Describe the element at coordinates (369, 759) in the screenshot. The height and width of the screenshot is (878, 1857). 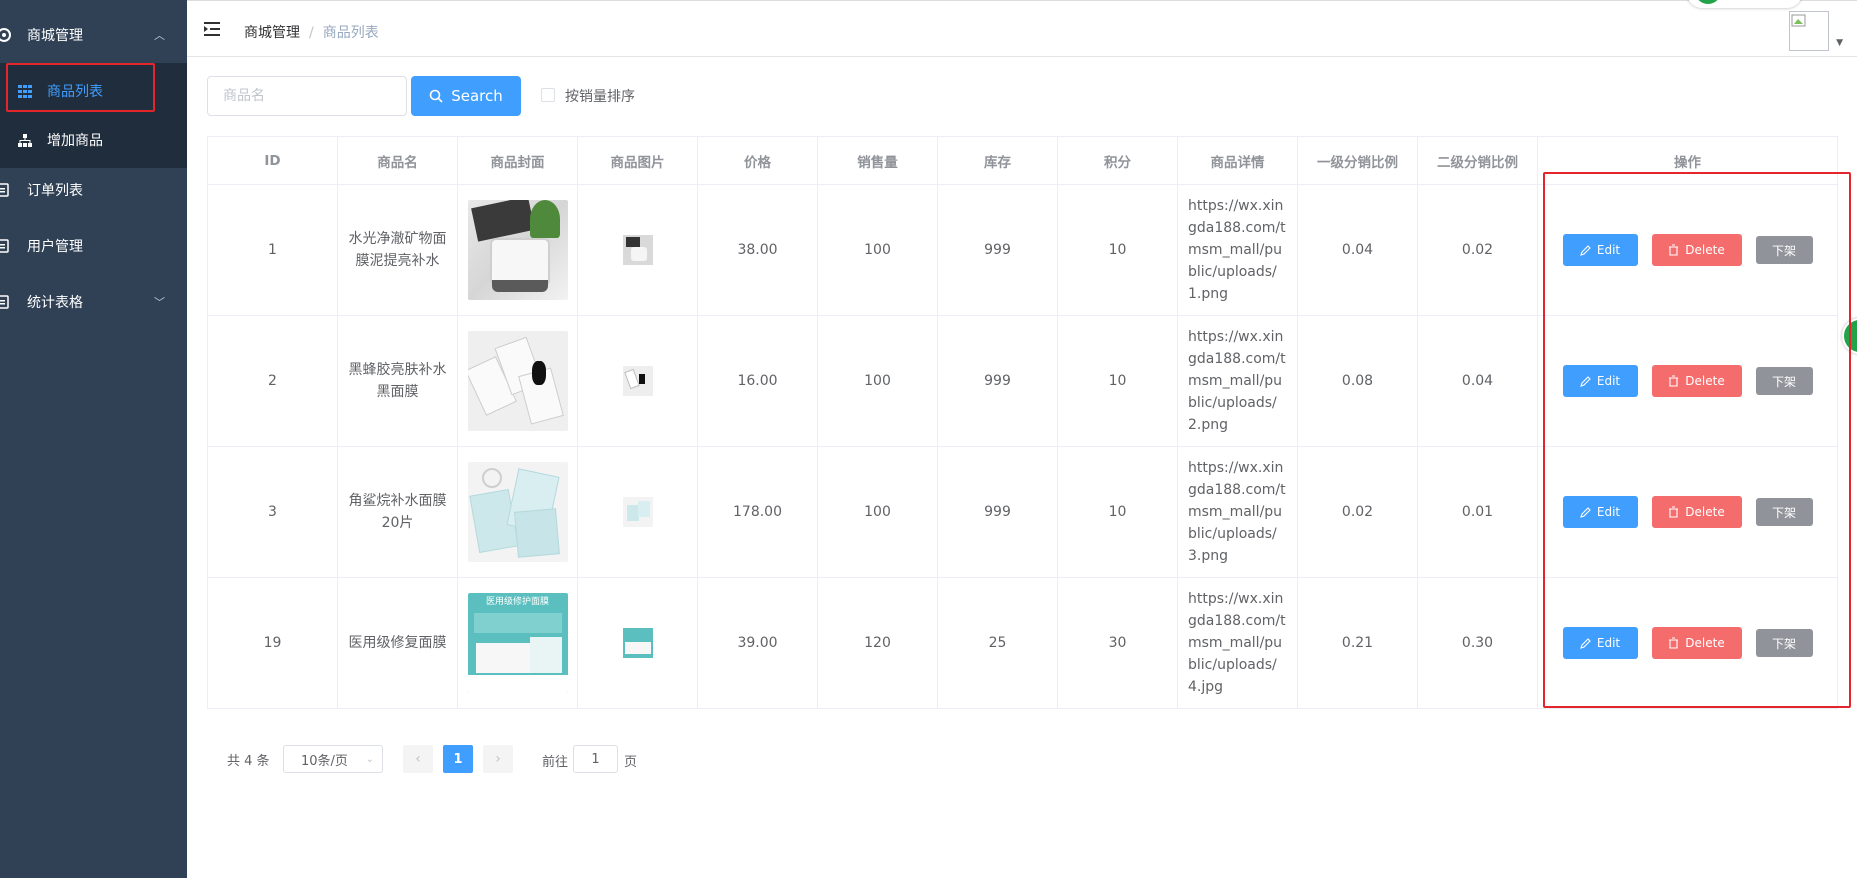
I see `chevron-down-icon: ⌄` at that location.